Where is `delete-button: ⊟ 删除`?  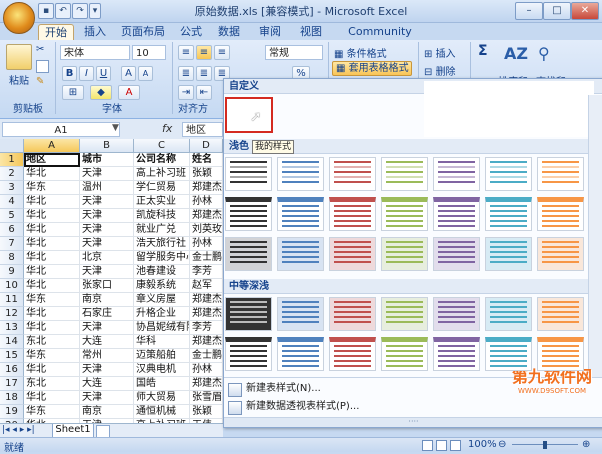
delete-button: ⊟ 删除 is located at coordinates (444, 70).